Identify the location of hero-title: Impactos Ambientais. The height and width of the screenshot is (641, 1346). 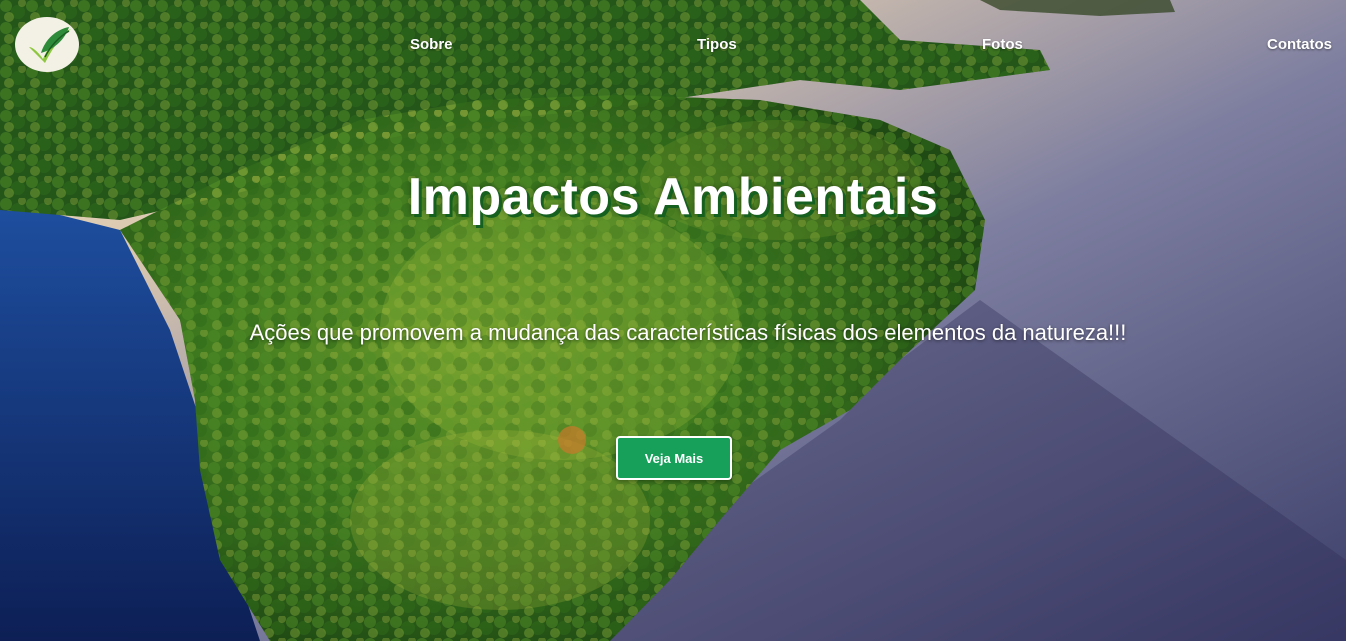
(673, 197).